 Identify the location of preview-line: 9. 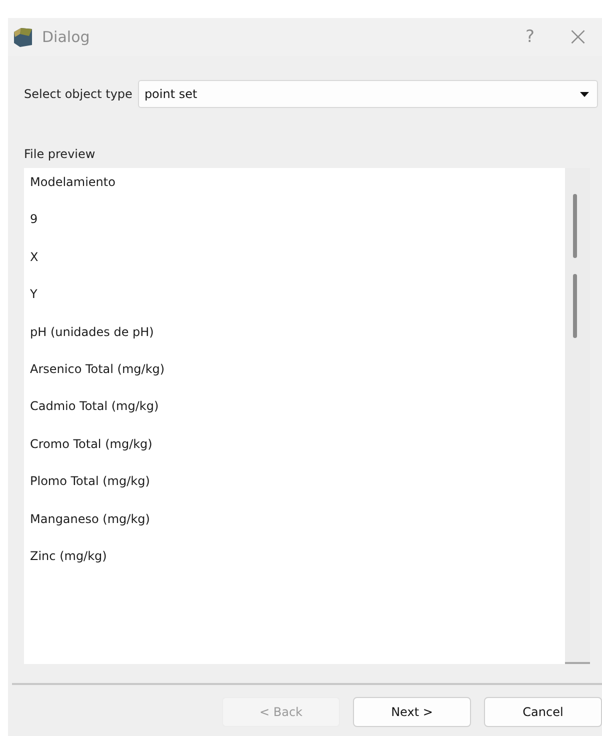
(34, 219).